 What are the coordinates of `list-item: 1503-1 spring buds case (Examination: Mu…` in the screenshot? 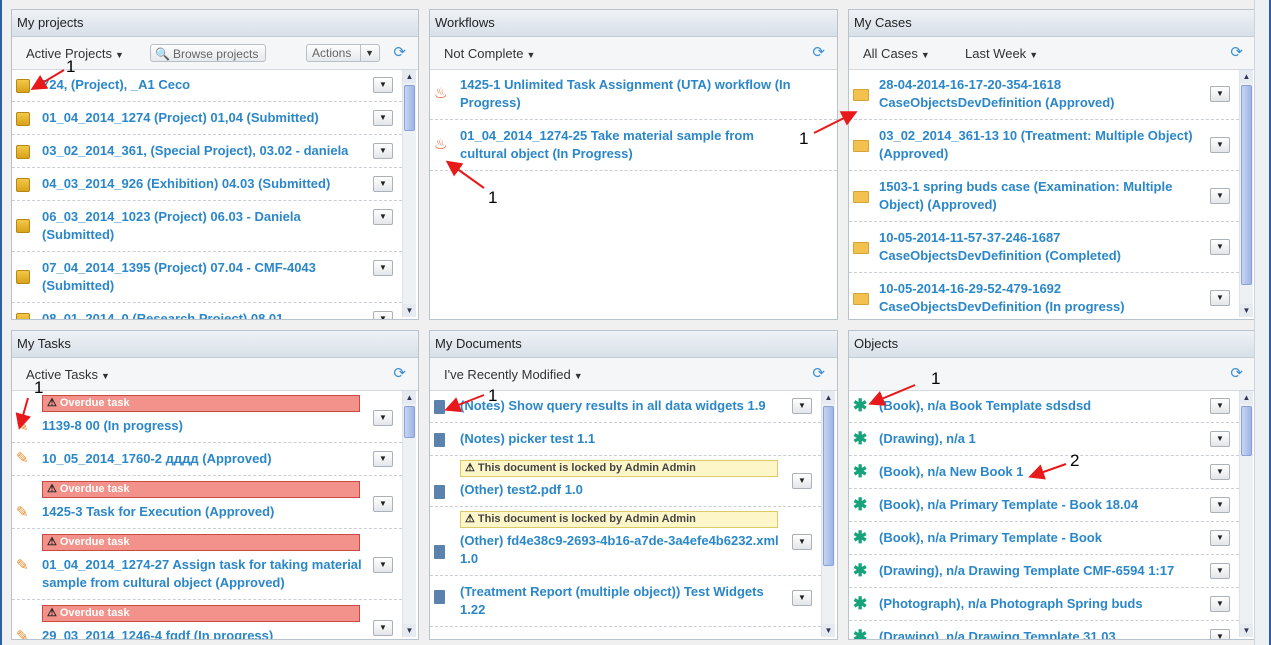 It's located at (1044, 196).